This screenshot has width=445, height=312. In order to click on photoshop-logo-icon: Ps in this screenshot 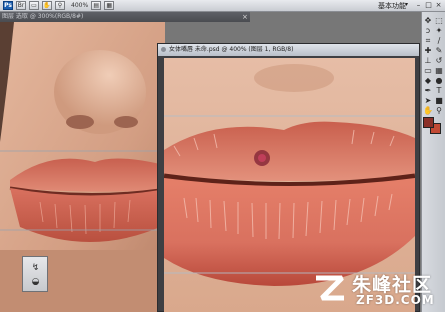, I will do `click(8, 5)`.